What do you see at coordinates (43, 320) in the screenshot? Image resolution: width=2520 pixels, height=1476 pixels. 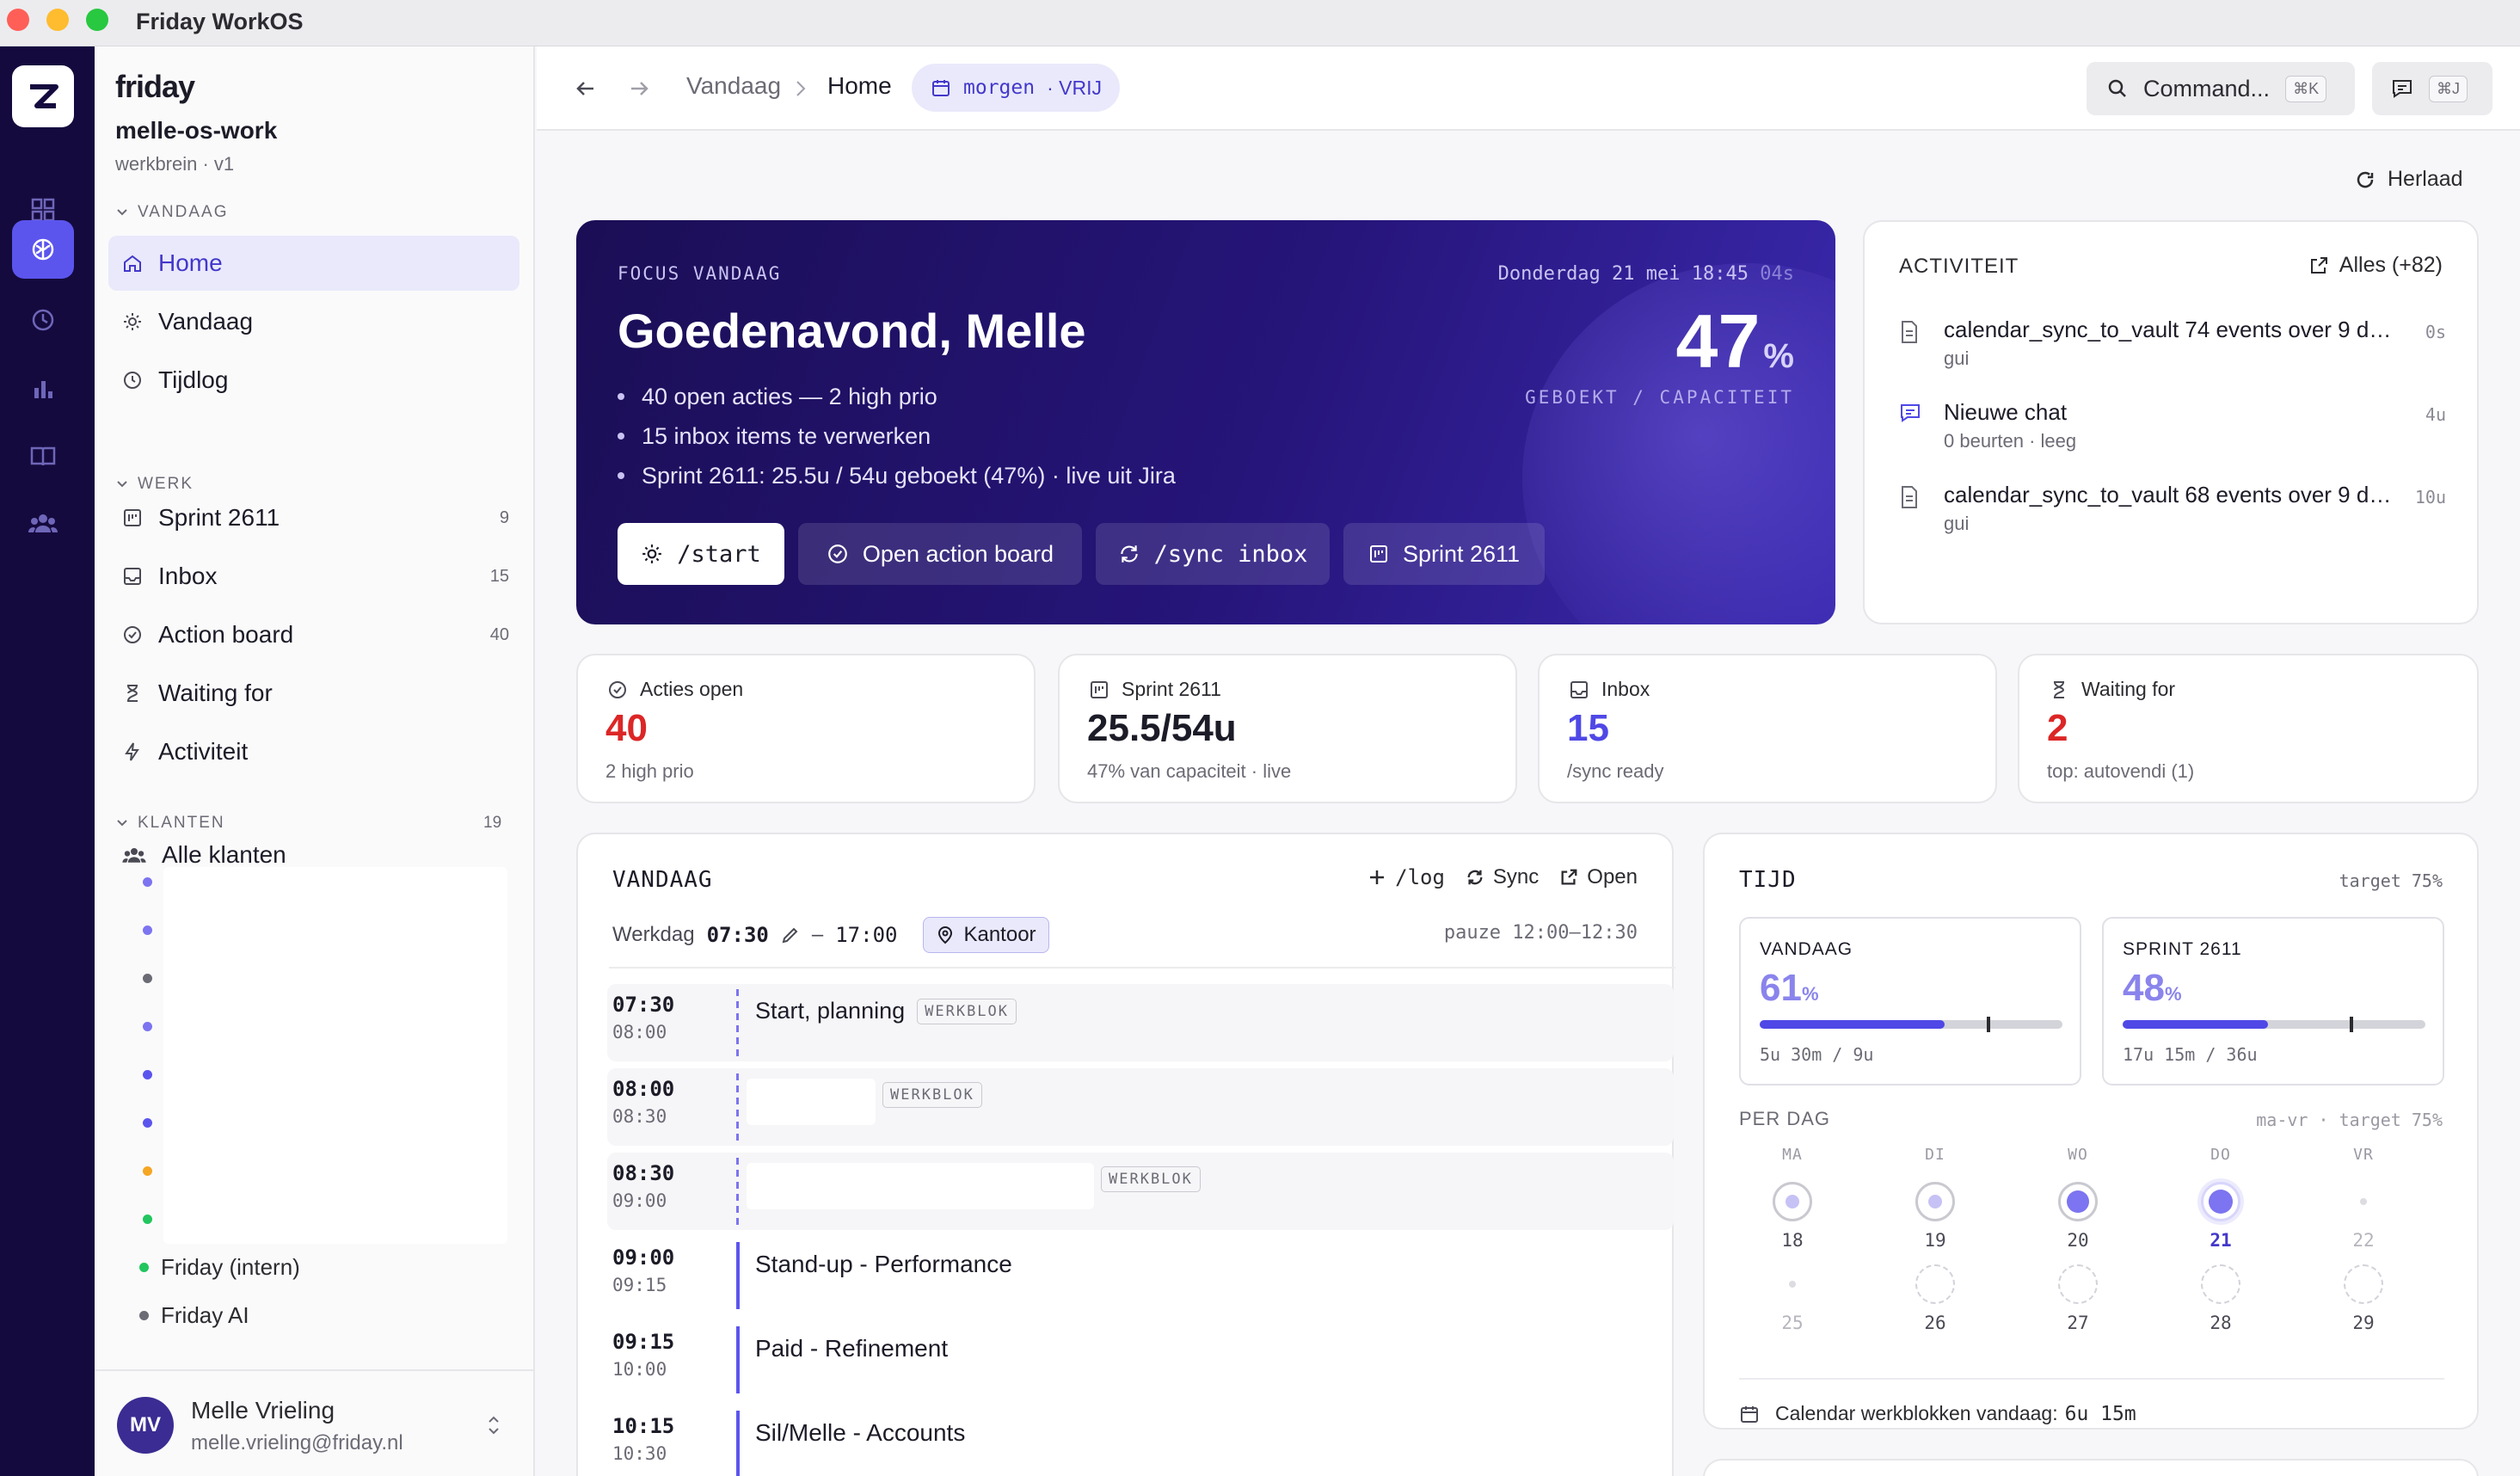 I see `clock-icon` at bounding box center [43, 320].